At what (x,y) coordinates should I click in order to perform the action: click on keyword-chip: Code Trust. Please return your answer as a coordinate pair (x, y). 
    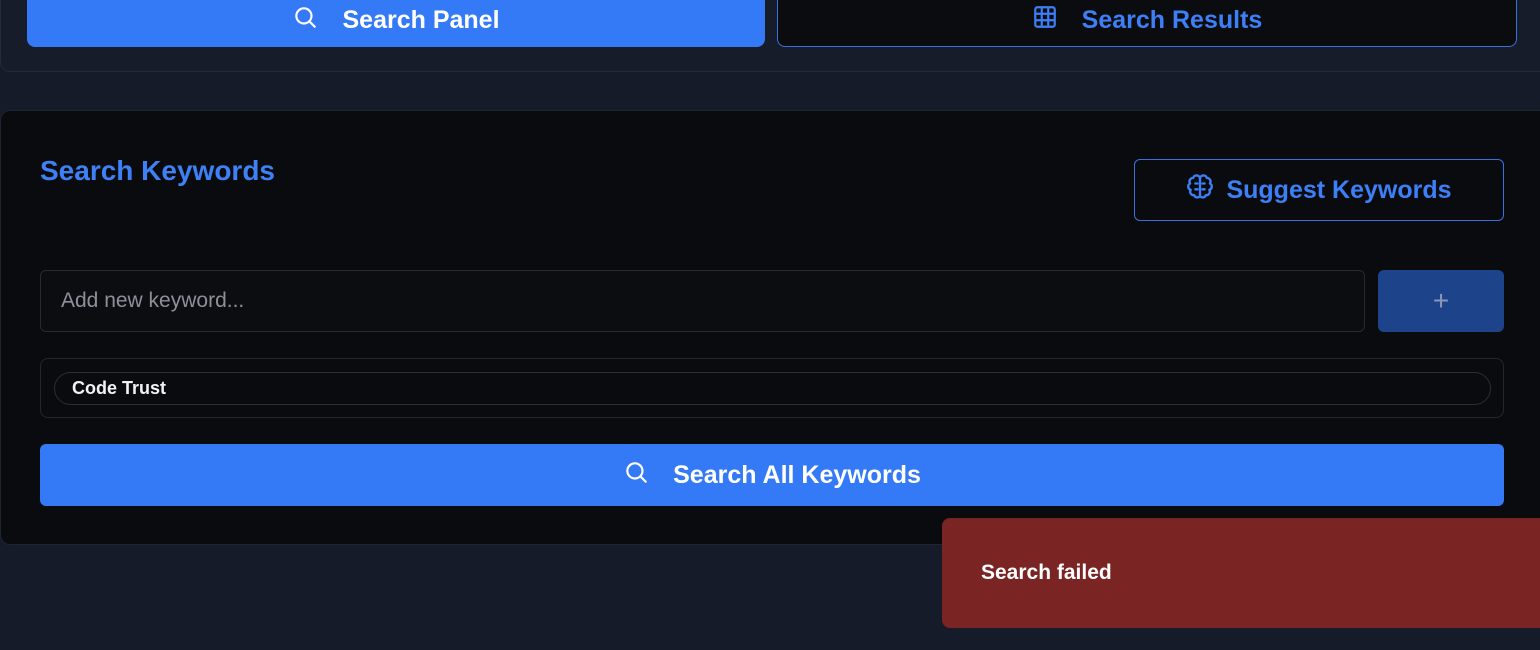
    Looking at the image, I should click on (772, 388).